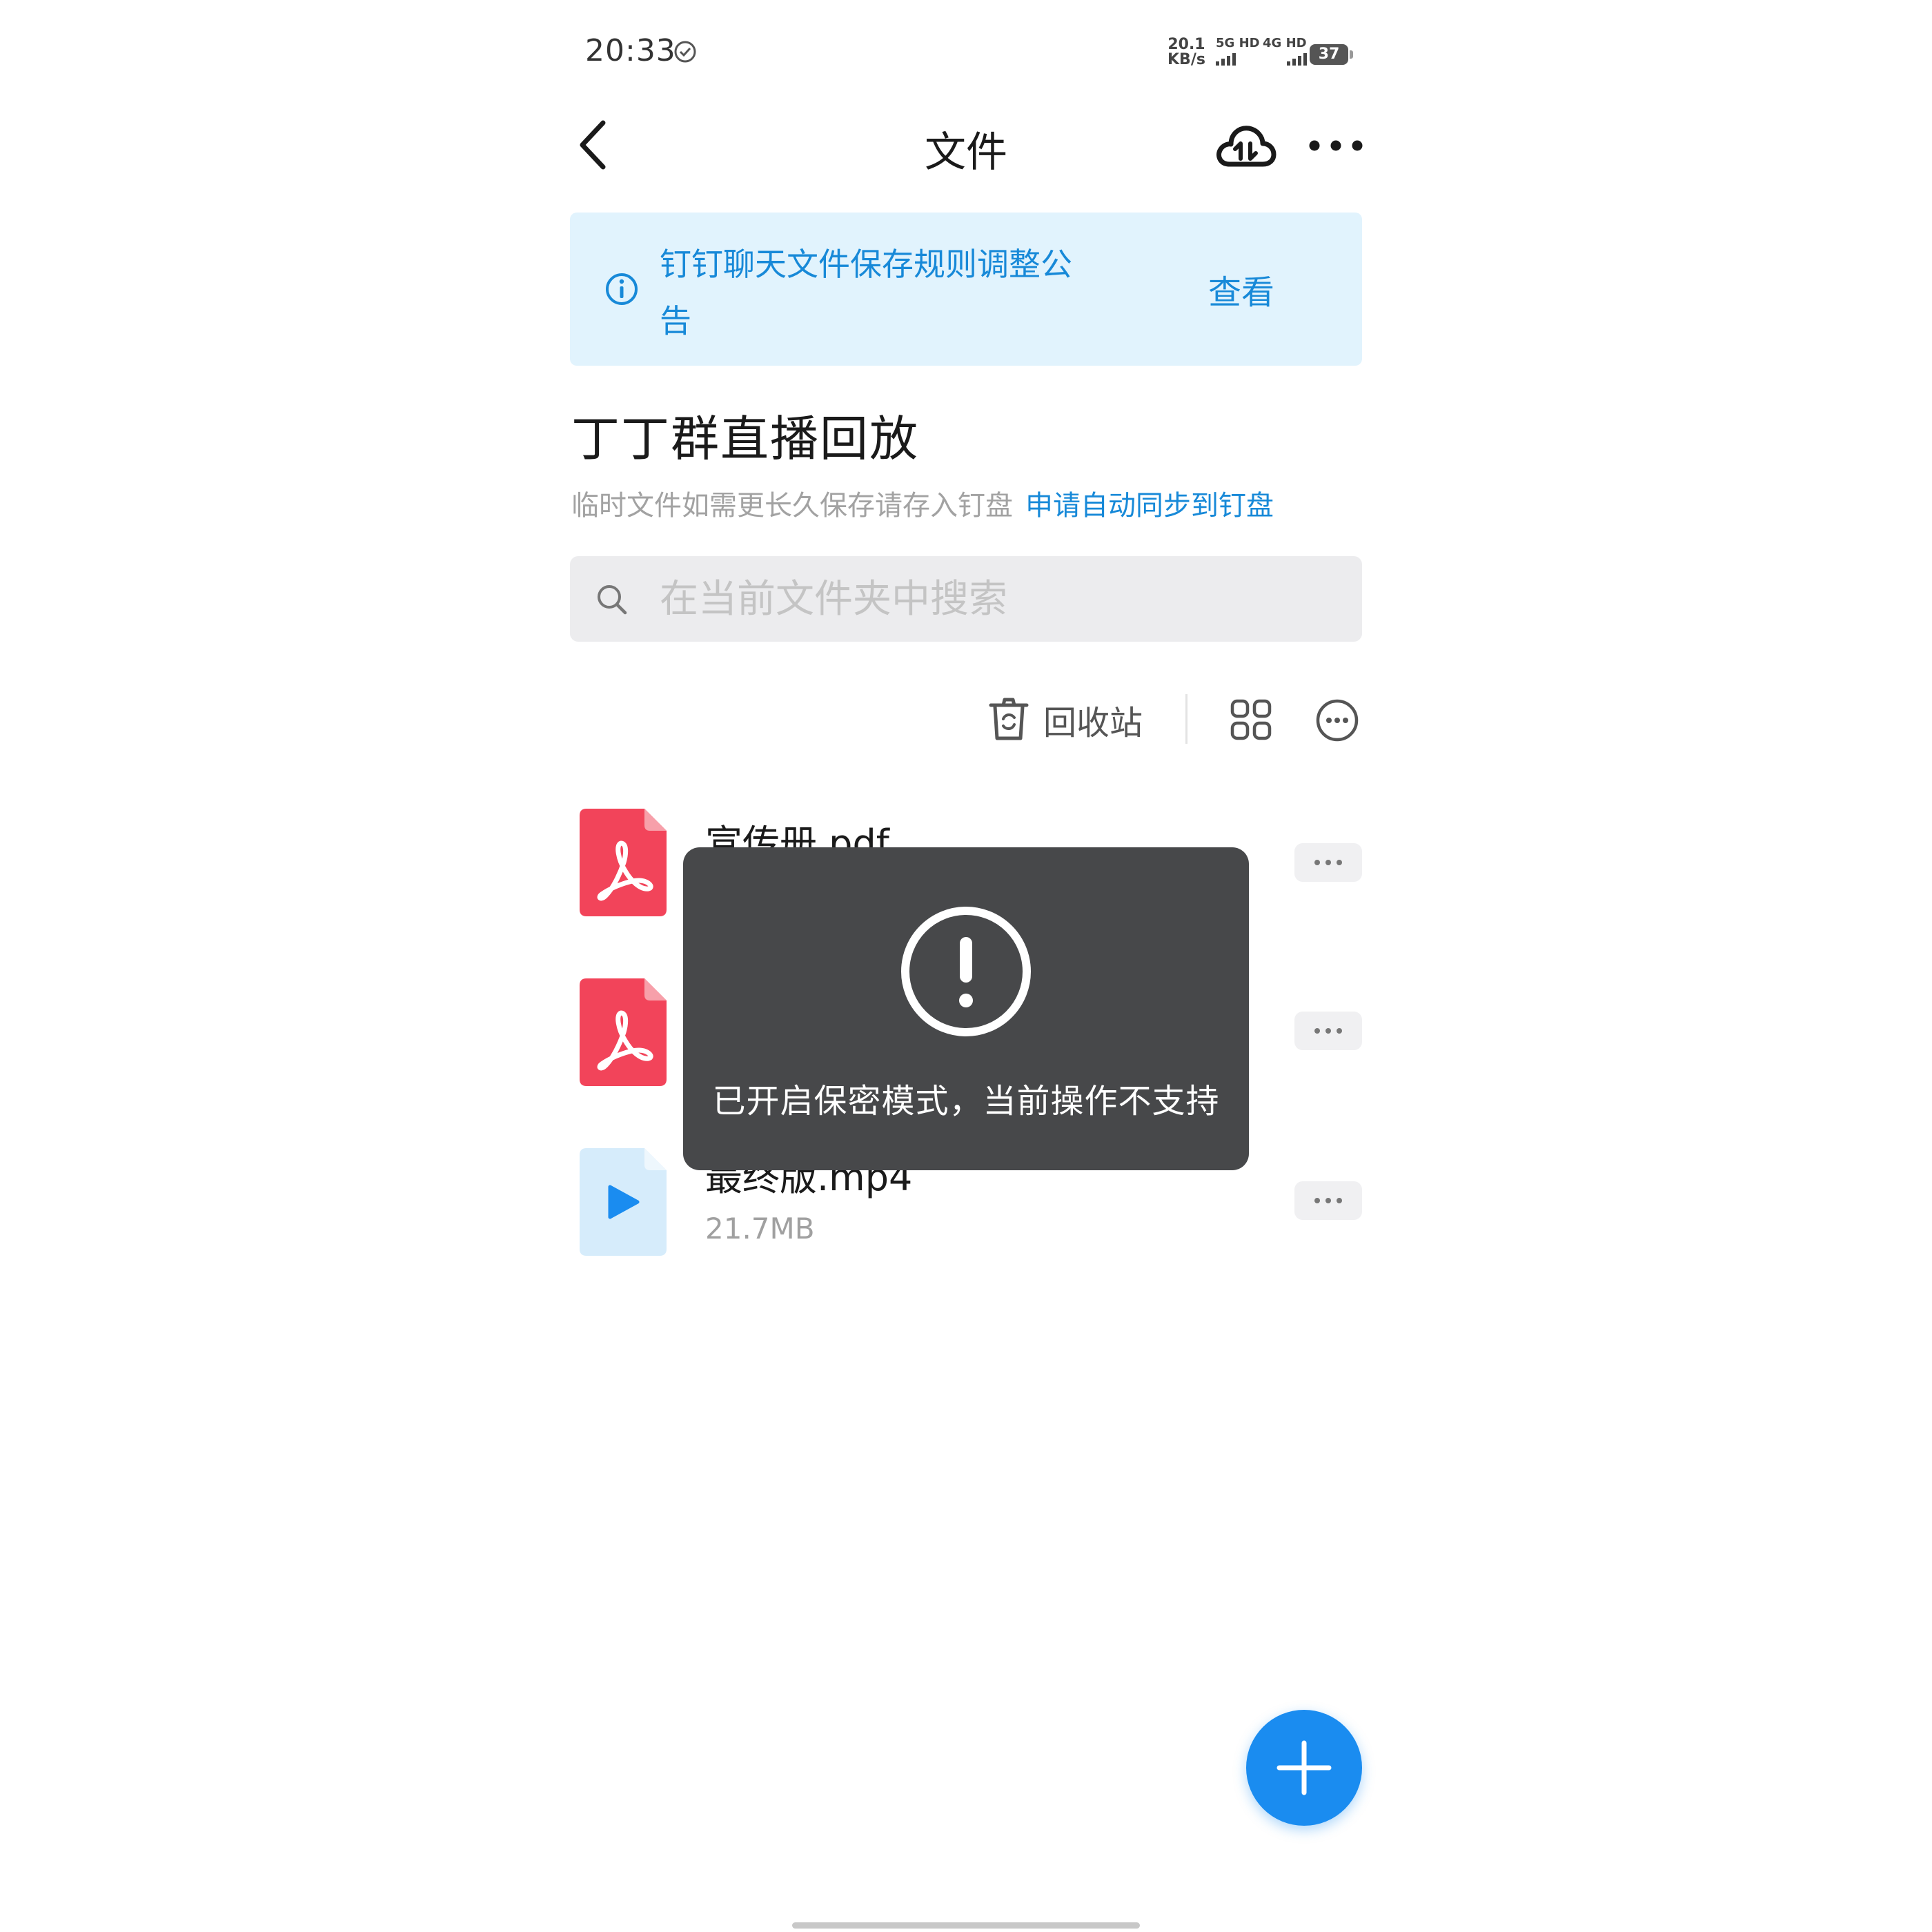 The image size is (1932, 1932). Describe the element at coordinates (685, 52) in the screenshot. I see `check-circle-icon` at that location.